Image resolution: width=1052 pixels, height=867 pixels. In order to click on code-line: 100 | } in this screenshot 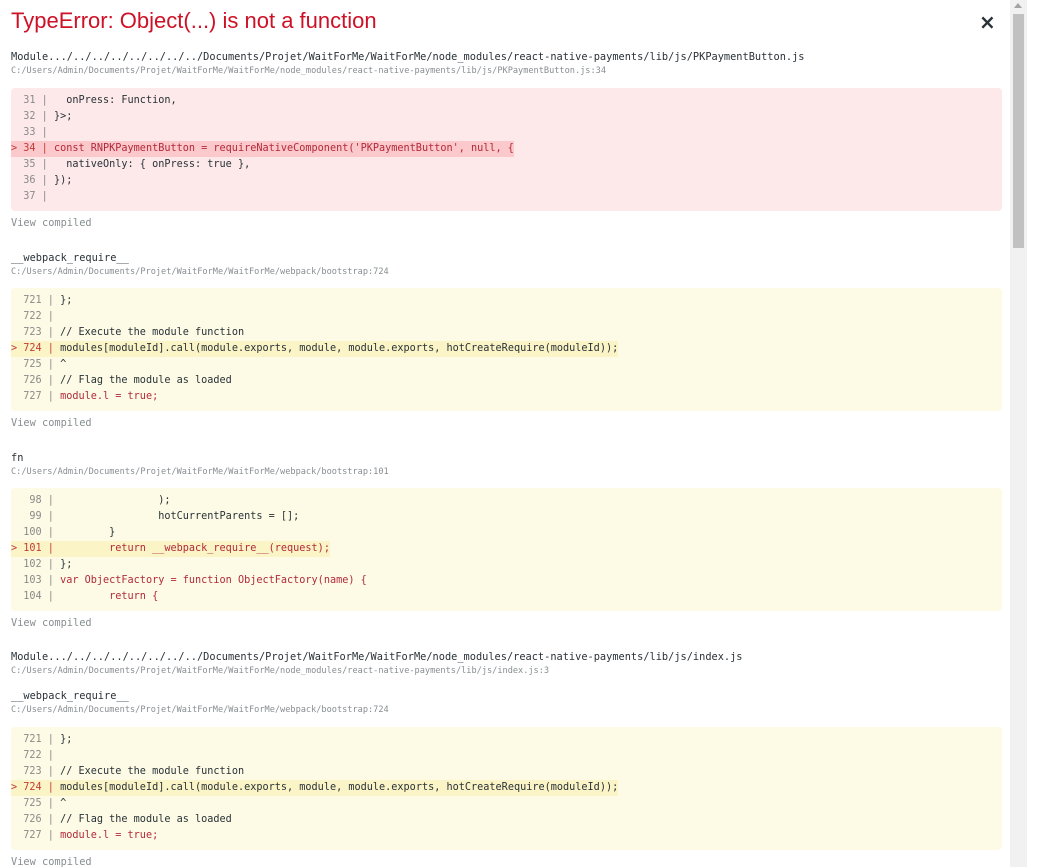, I will do `click(63, 532)`.